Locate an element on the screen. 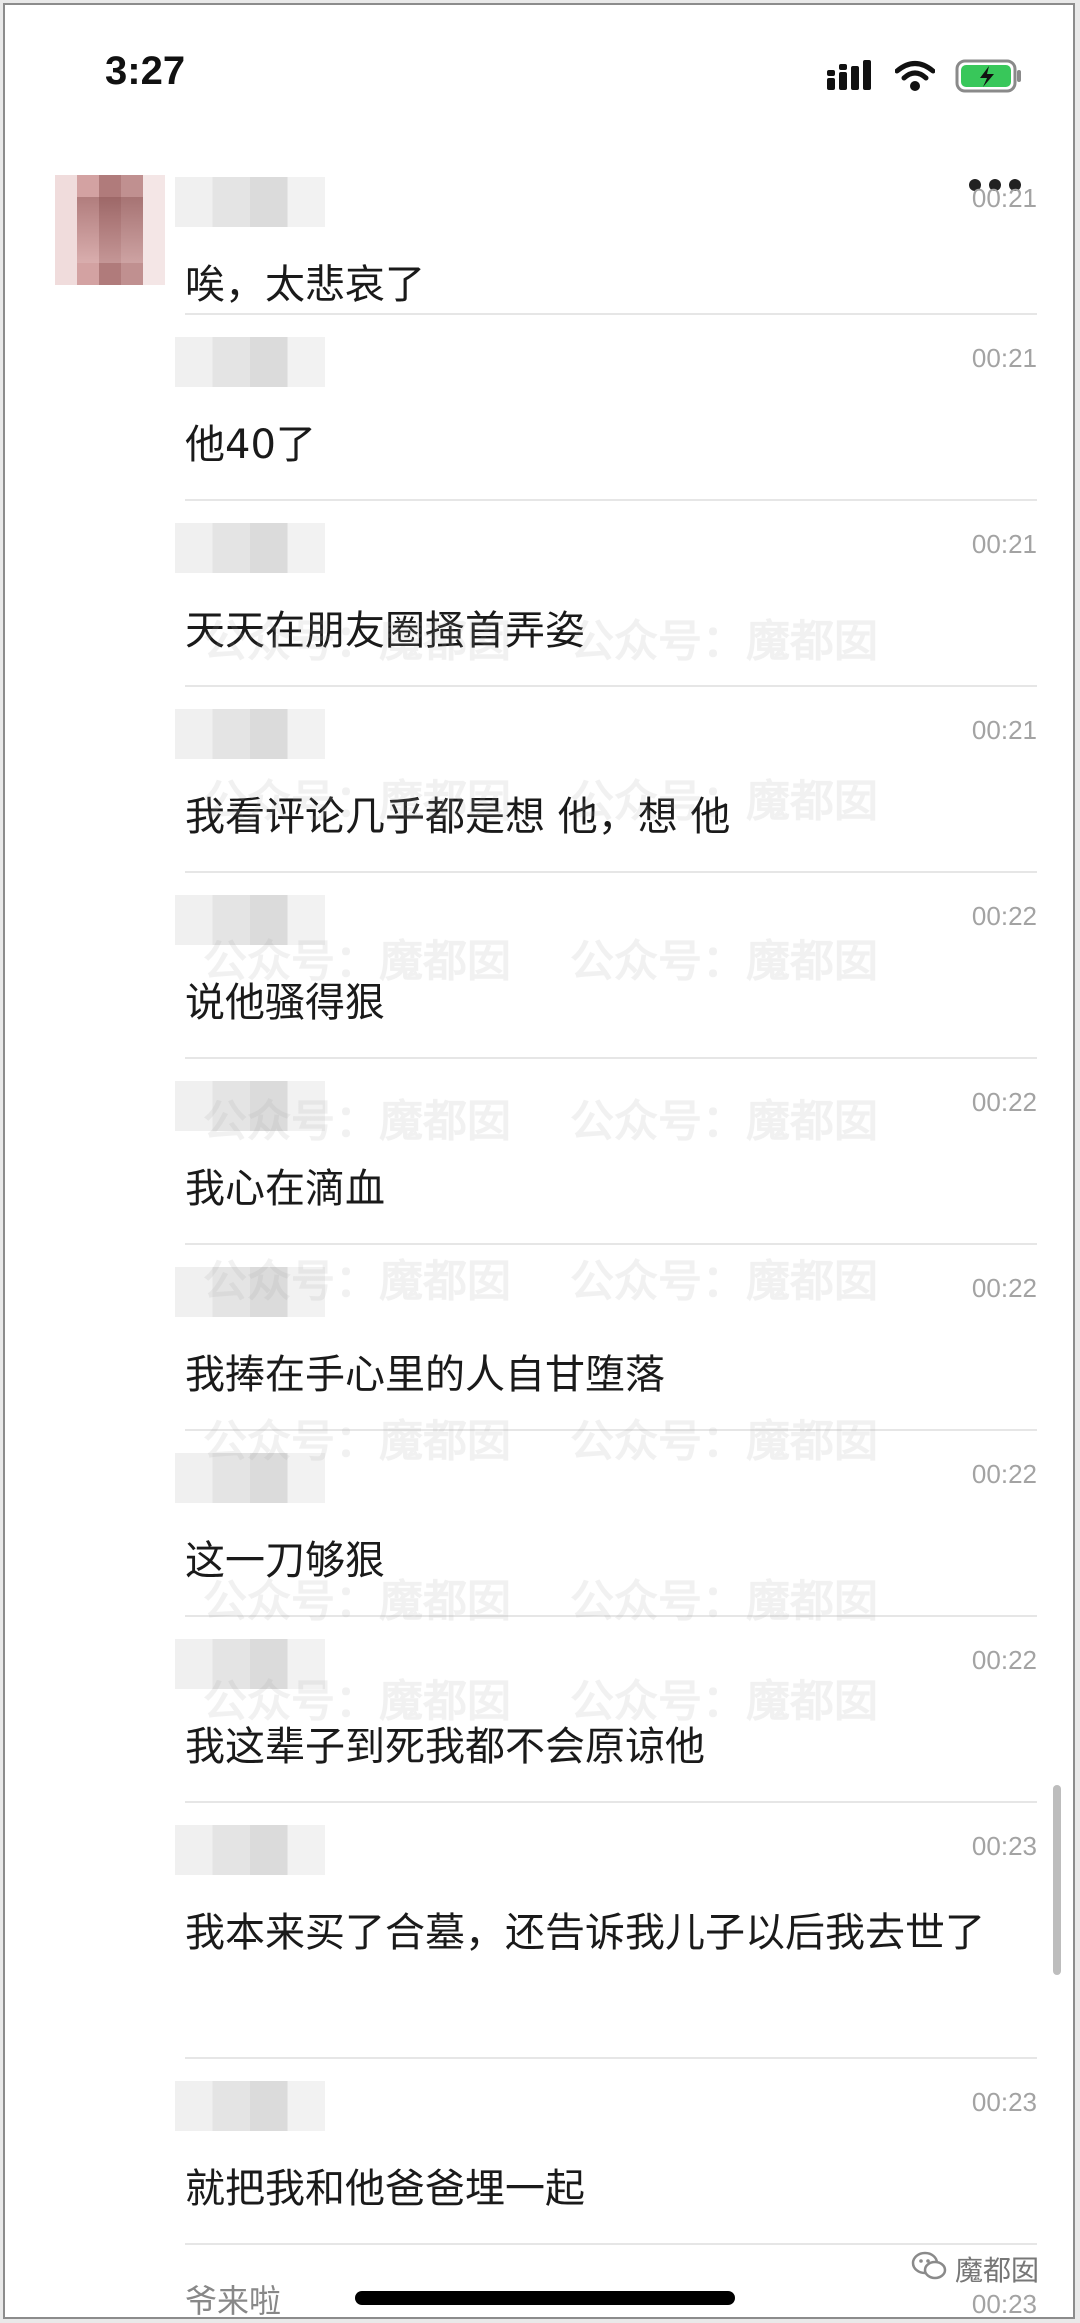  message-text: 说他骚得狠 is located at coordinates (285, 1003).